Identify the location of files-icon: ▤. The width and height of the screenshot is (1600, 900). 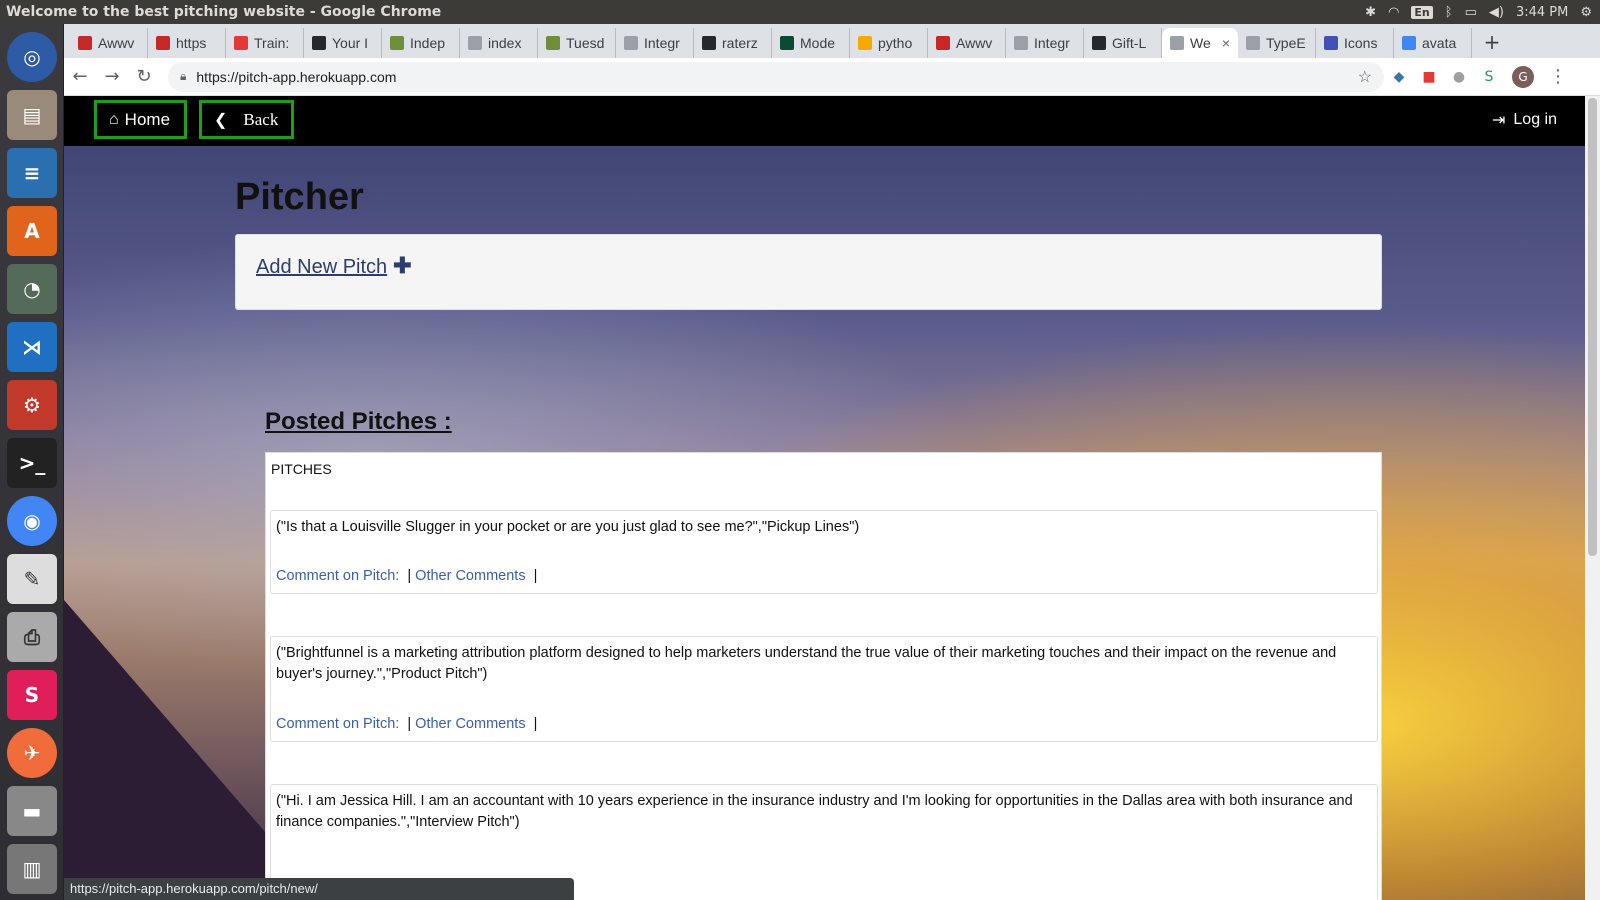
(32, 115).